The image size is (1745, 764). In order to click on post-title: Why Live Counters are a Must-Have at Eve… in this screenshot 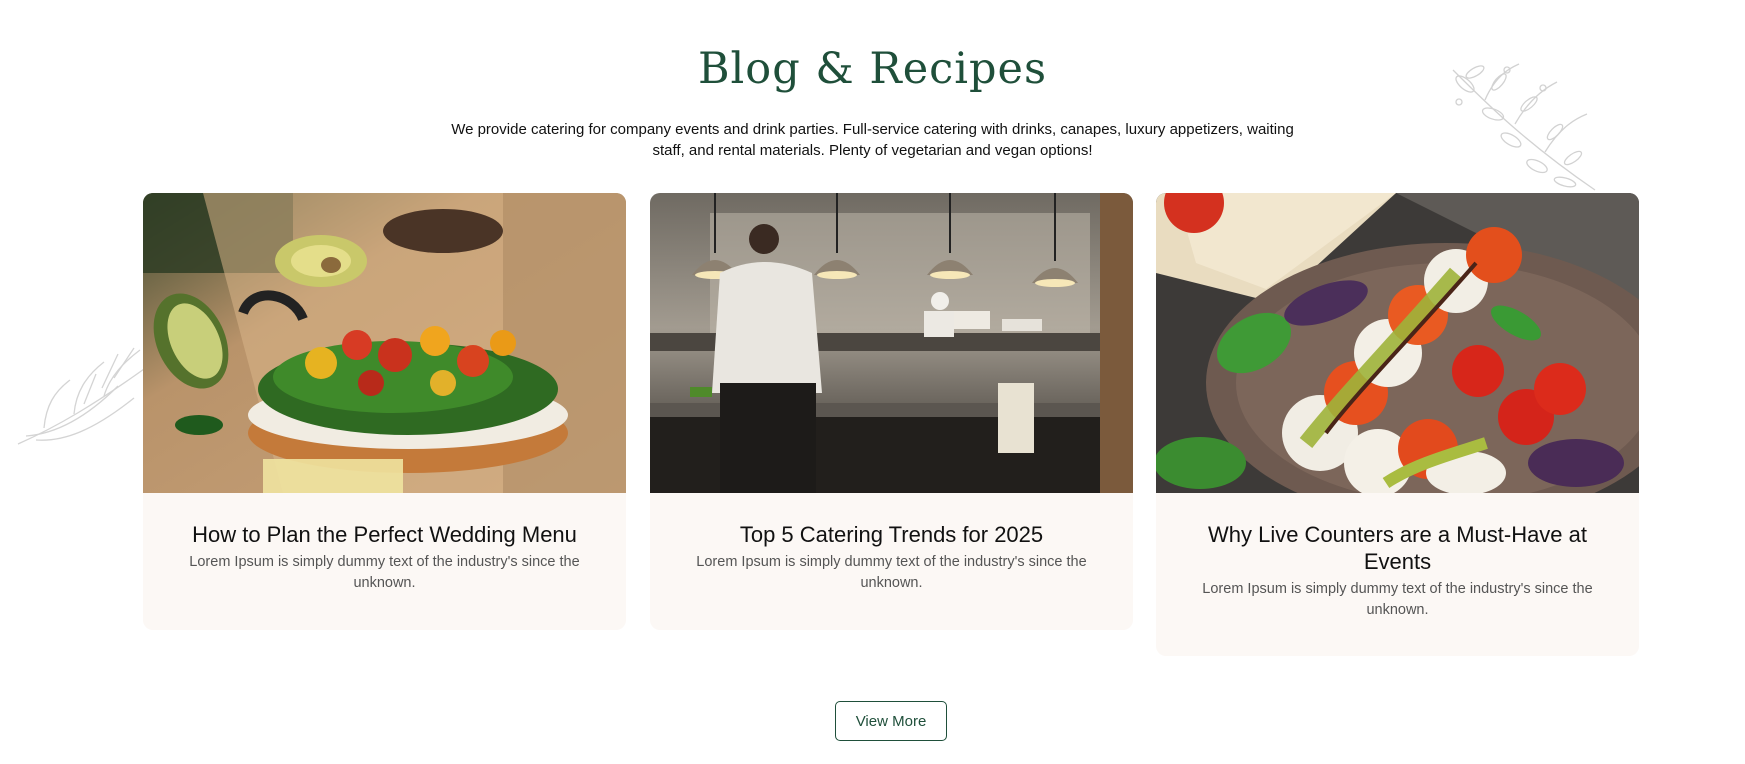, I will do `click(1397, 548)`.